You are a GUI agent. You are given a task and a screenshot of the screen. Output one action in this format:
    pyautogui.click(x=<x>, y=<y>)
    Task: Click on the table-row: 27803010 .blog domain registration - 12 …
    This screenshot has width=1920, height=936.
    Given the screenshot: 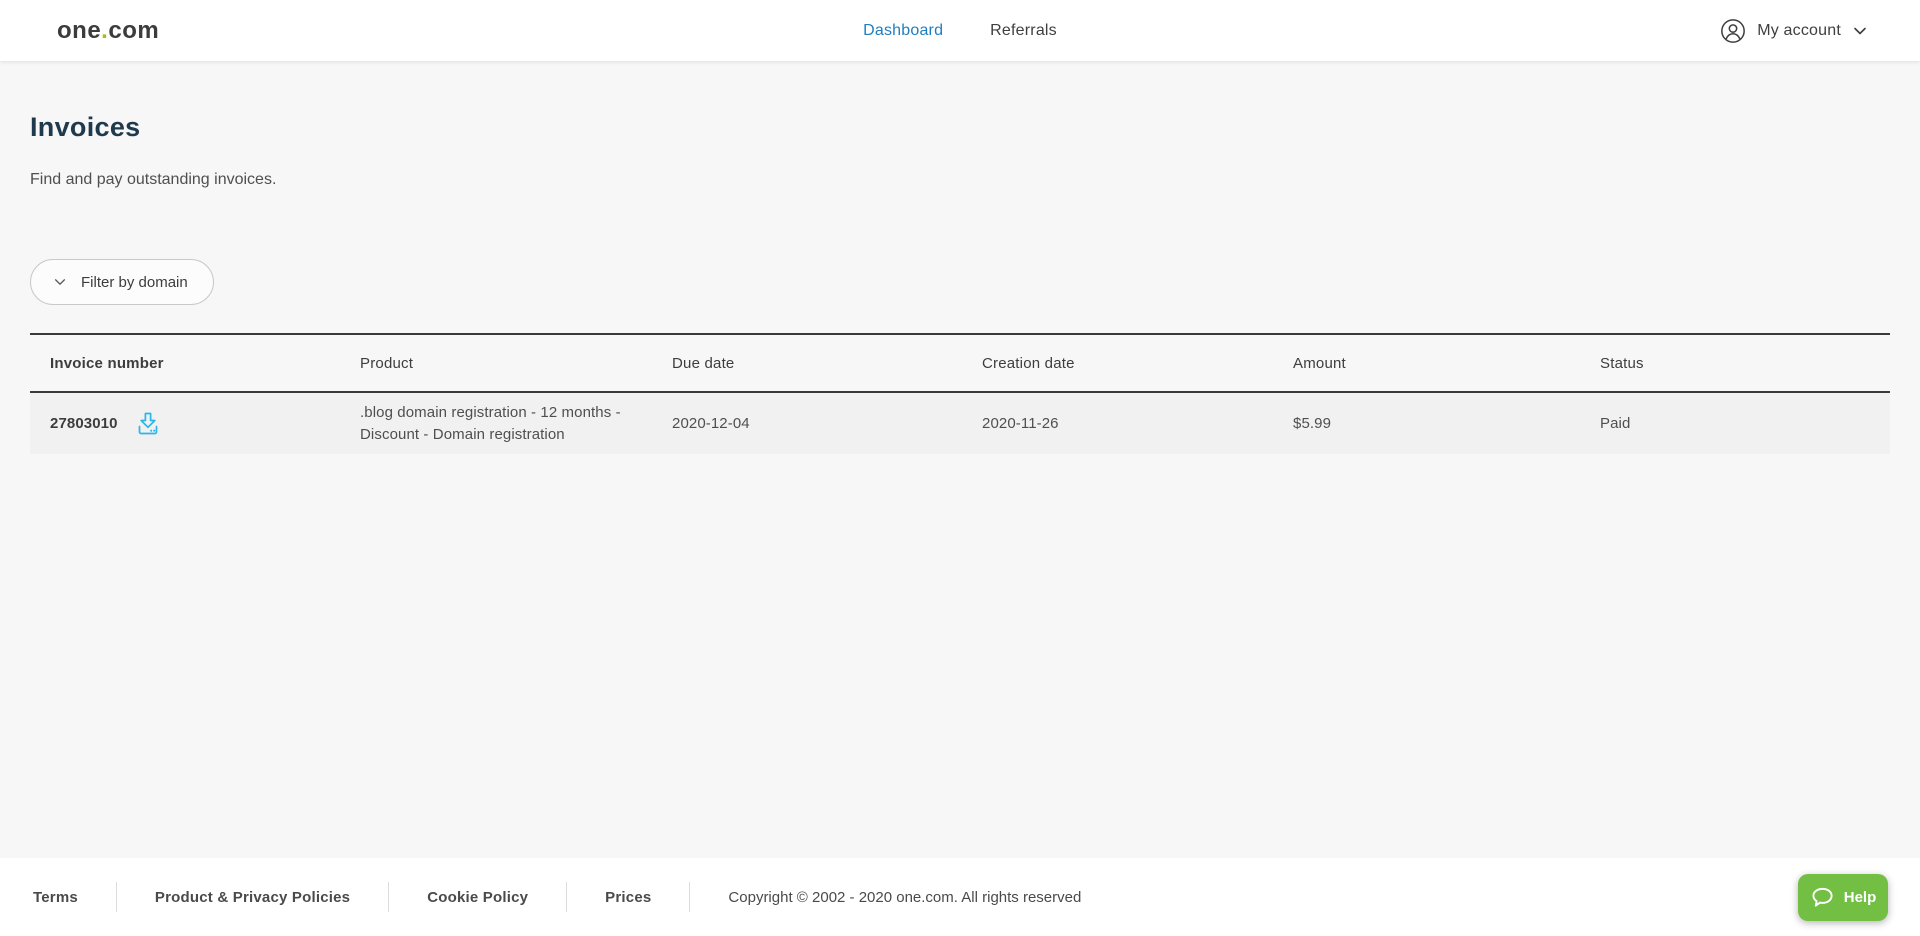 What is the action you would take?
    pyautogui.click(x=960, y=423)
    